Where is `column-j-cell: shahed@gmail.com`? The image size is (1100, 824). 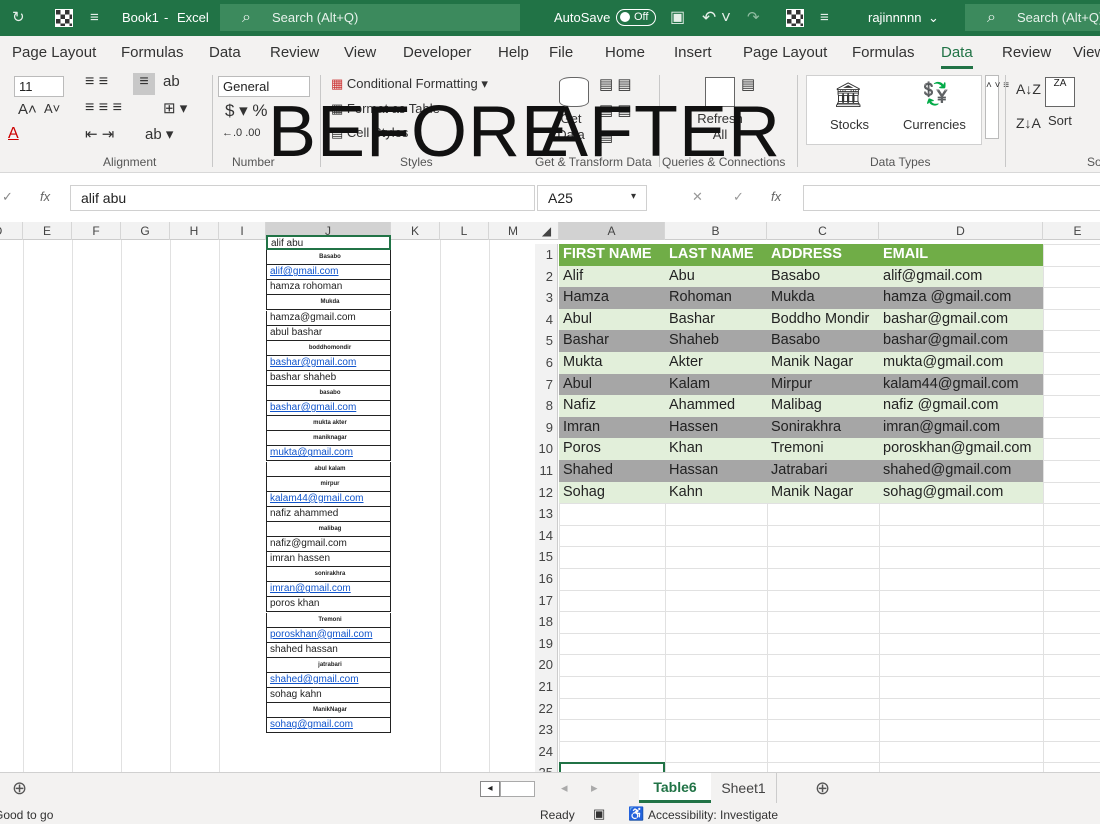
column-j-cell: shahed@gmail.com is located at coordinates (328, 680).